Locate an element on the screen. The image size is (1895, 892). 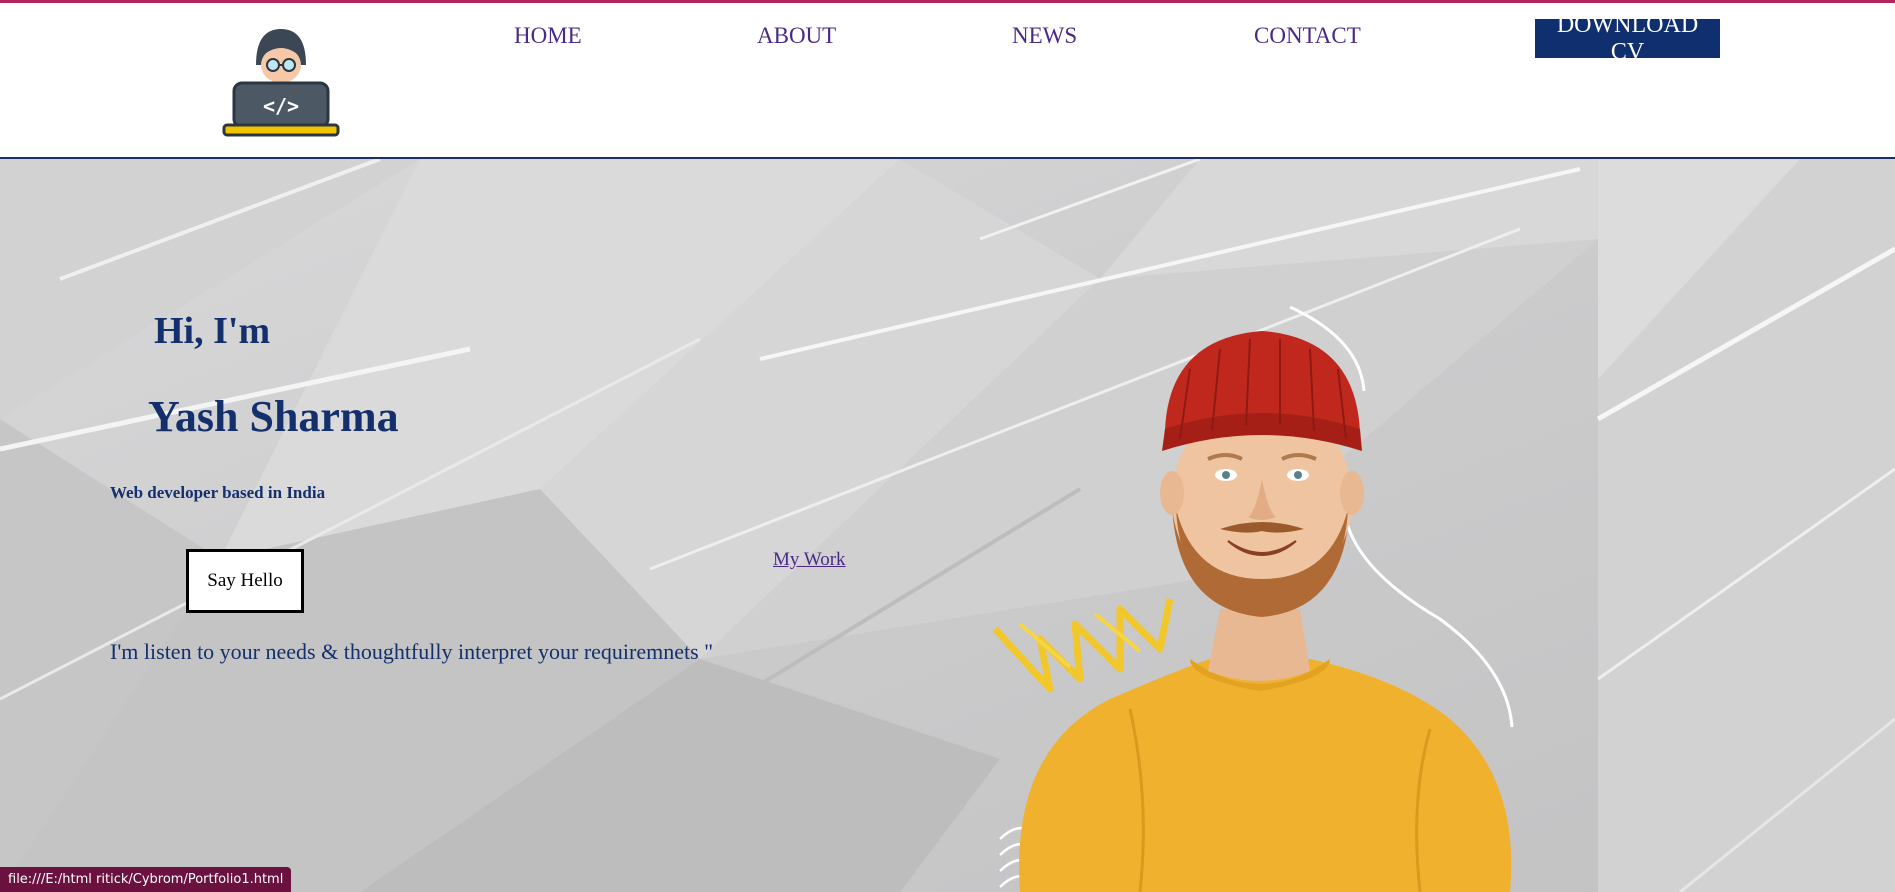
download-cv-button: DOWNLOAD CV is located at coordinates (1627, 38).